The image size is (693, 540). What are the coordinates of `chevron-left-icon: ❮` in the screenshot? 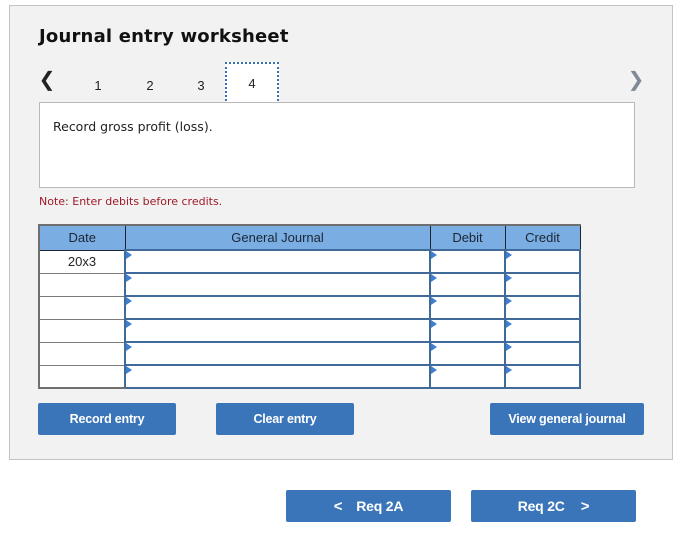 It's located at (47, 79).